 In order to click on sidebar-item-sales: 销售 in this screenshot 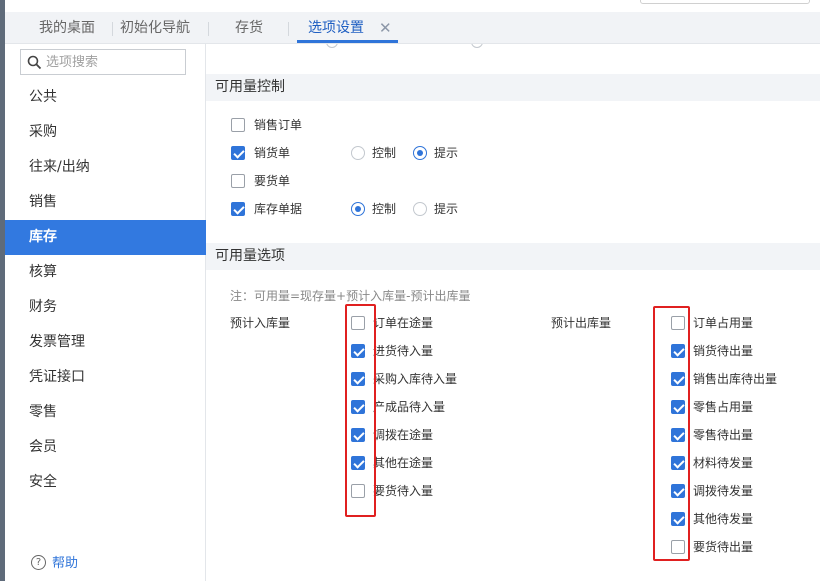, I will do `click(105, 202)`.